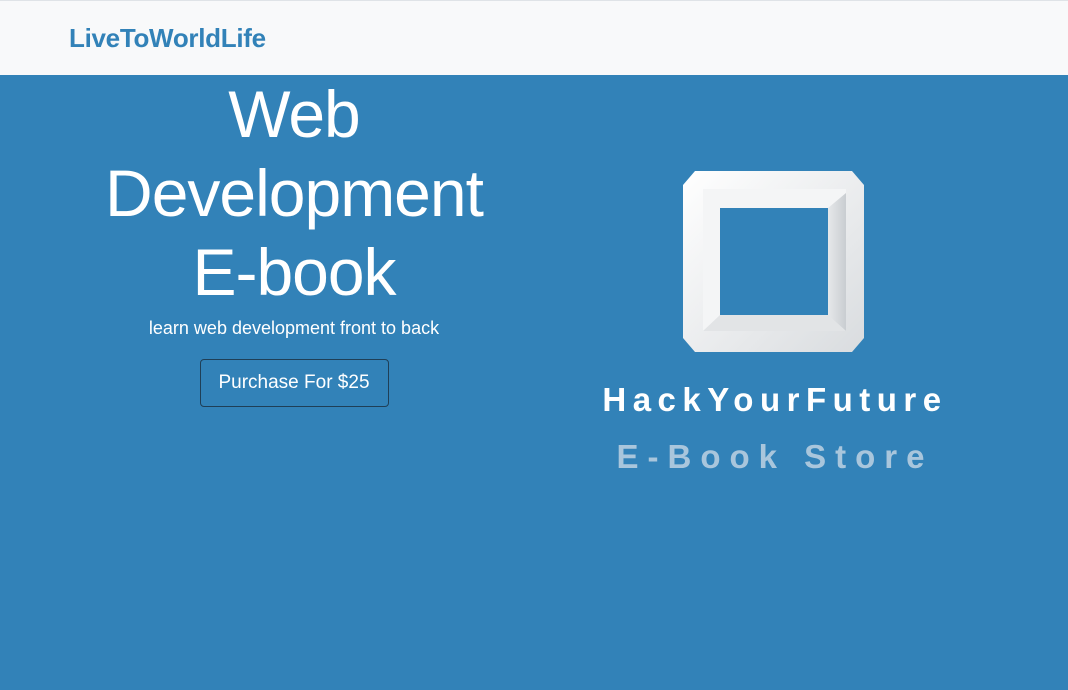 Image resolution: width=1068 pixels, height=690 pixels. What do you see at coordinates (773, 261) in the screenshot?
I see `square-frame-icon` at bounding box center [773, 261].